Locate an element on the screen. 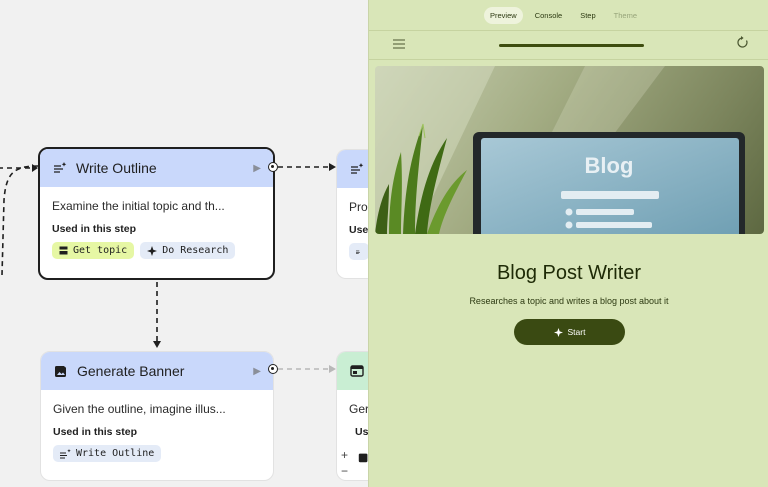 Image resolution: width=768 pixels, height=487 pixels. chip-label: Do Research is located at coordinates (195, 250).